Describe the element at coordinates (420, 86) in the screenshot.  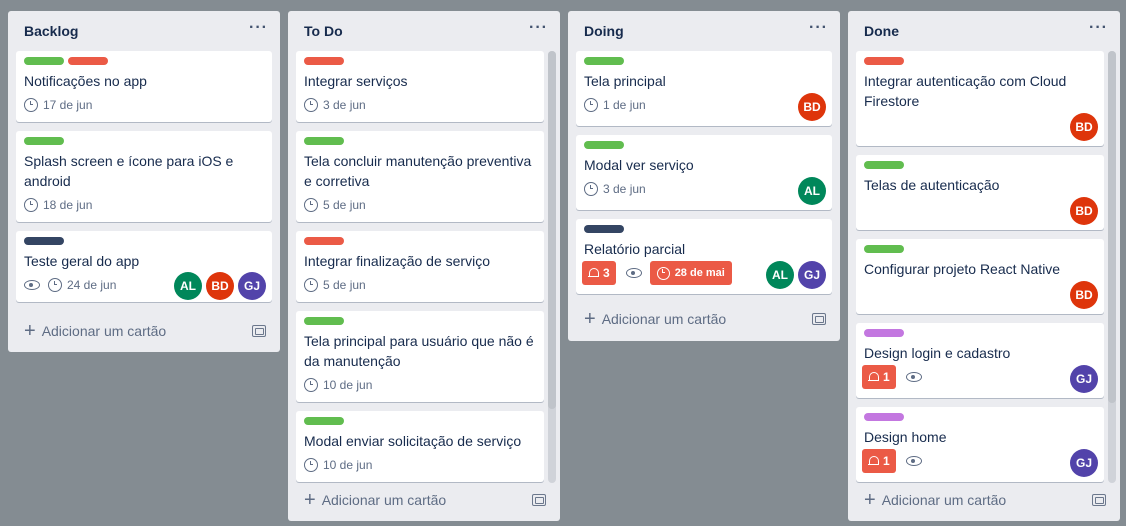
I see `card-integrar-servicos: Integrar serviços 3 de jun` at that location.